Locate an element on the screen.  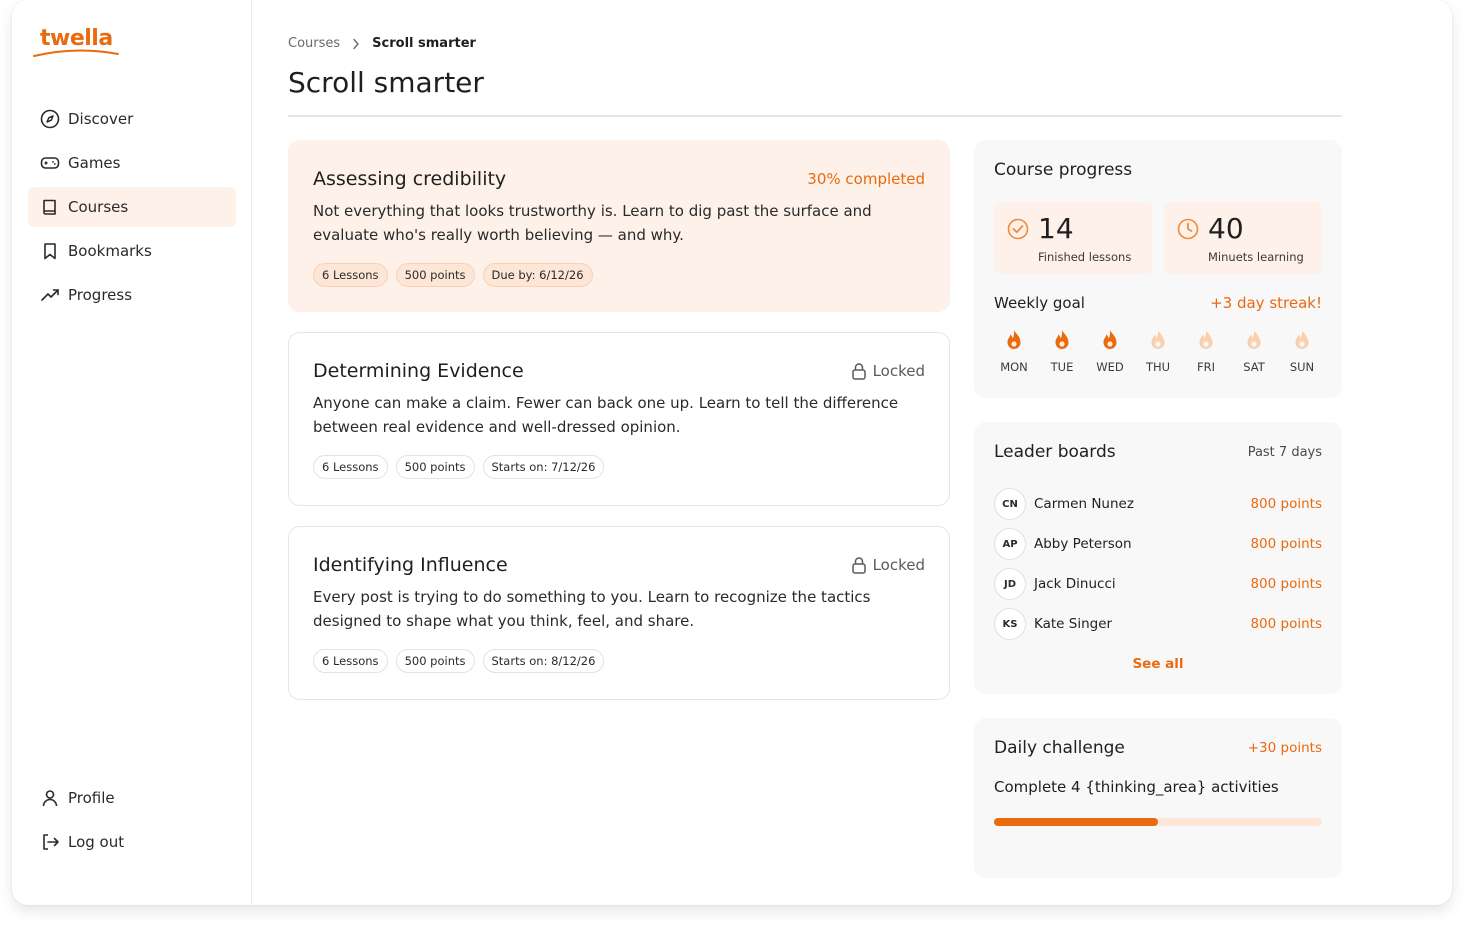
leaderboard-row: AP Abby Peterson 800 points is located at coordinates (1158, 544).